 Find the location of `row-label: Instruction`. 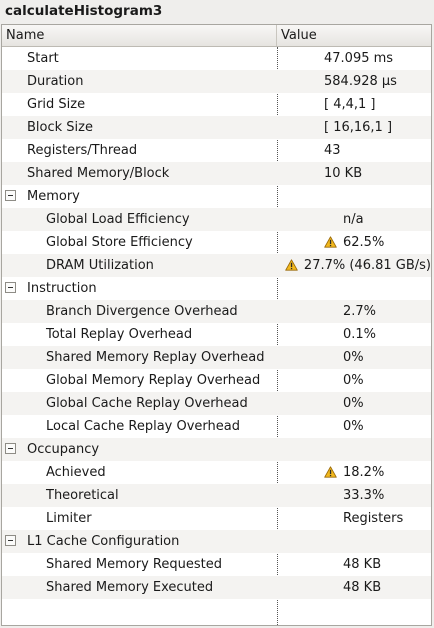

row-label: Instruction is located at coordinates (62, 288).